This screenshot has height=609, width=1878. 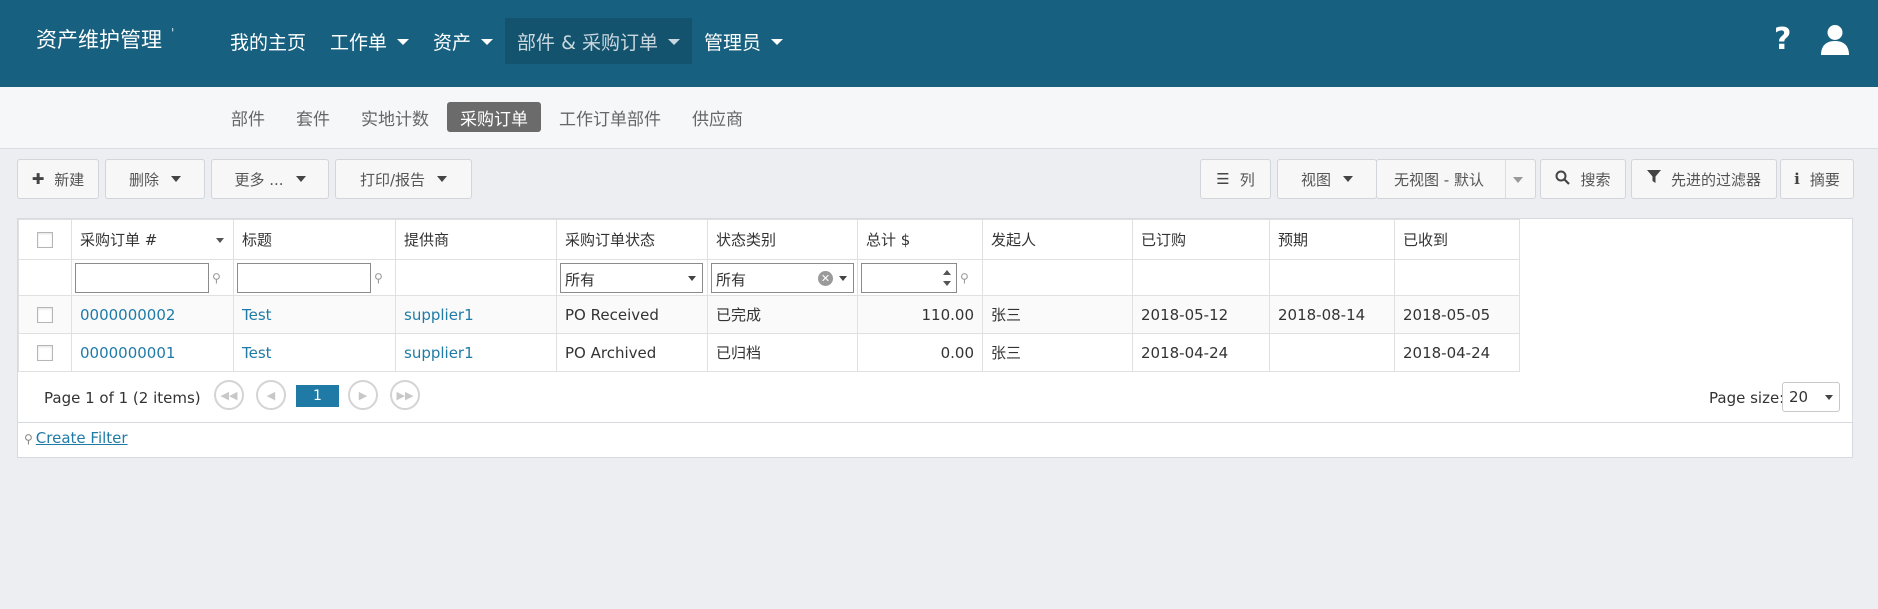 What do you see at coordinates (1223, 179) in the screenshot?
I see `list-icon: ☰` at bounding box center [1223, 179].